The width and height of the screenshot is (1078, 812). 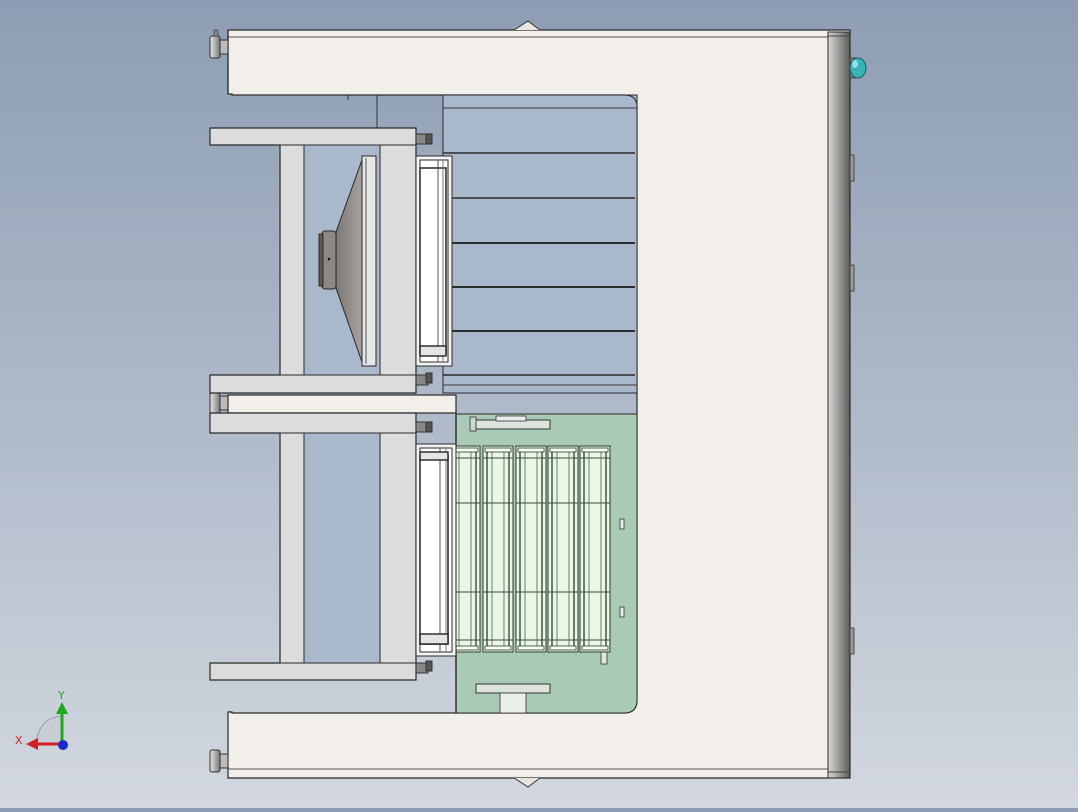 I want to click on foot-bottom-left, so click(x=219, y=761).